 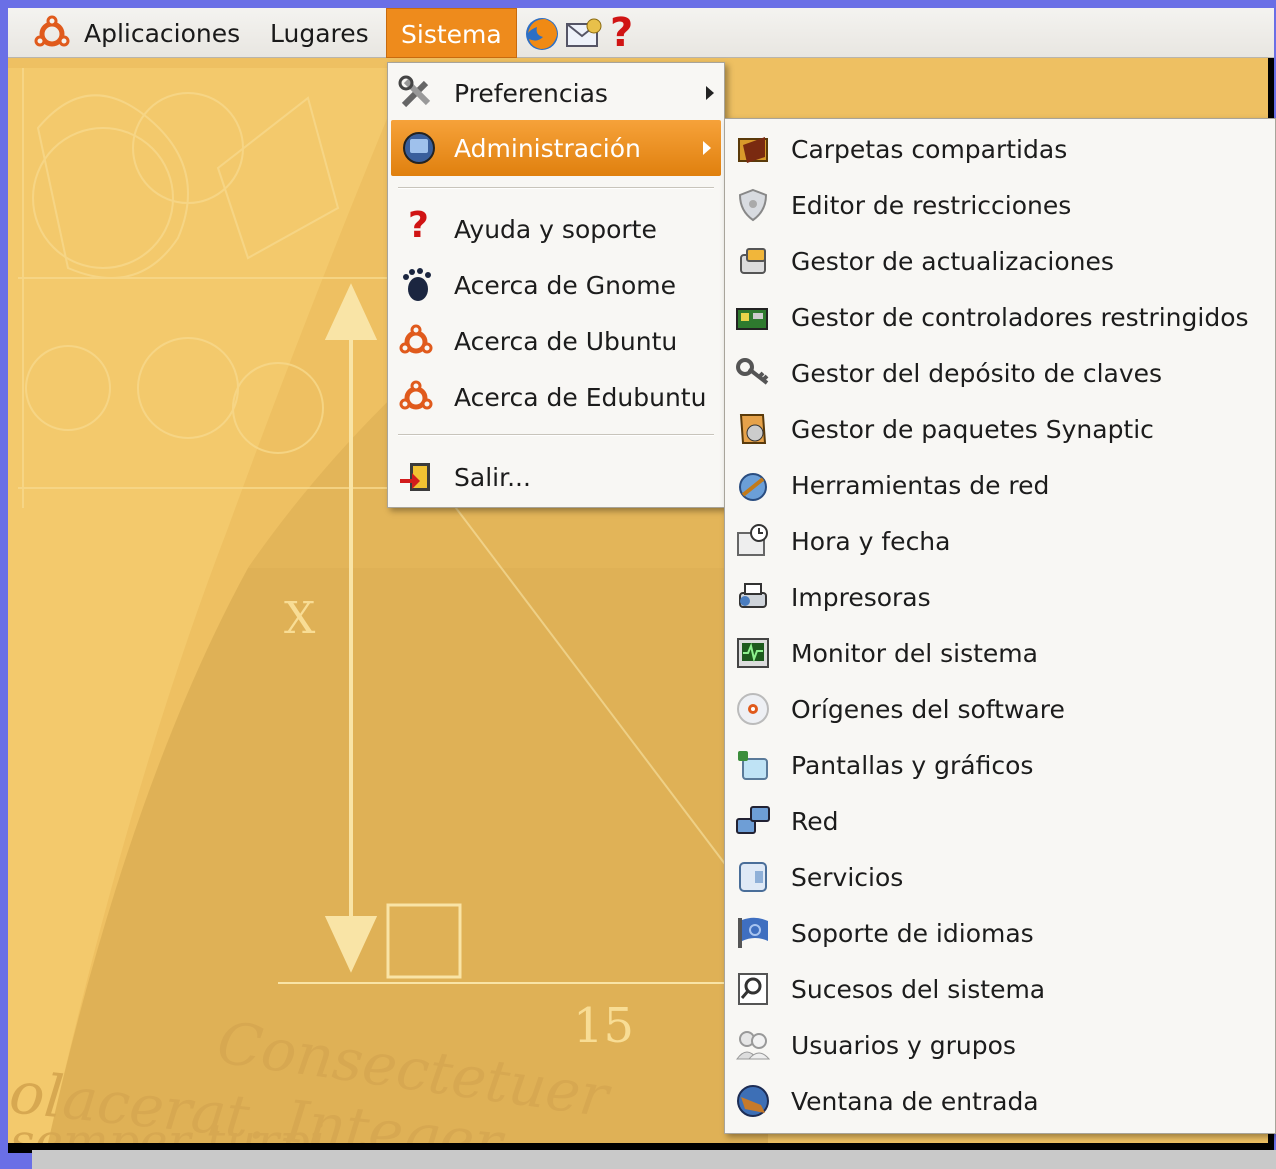 What do you see at coordinates (753, 1045) in the screenshot?
I see `users-icon` at bounding box center [753, 1045].